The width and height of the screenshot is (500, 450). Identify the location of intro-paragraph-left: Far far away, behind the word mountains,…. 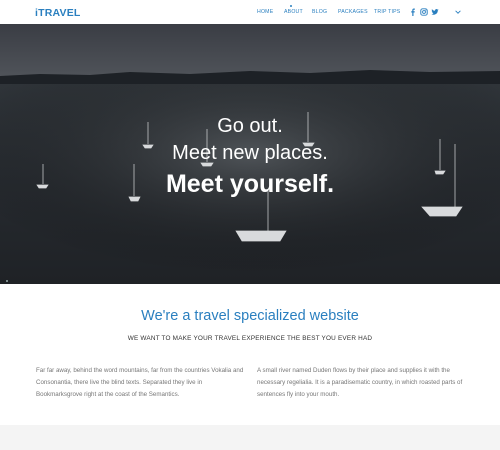
(140, 382).